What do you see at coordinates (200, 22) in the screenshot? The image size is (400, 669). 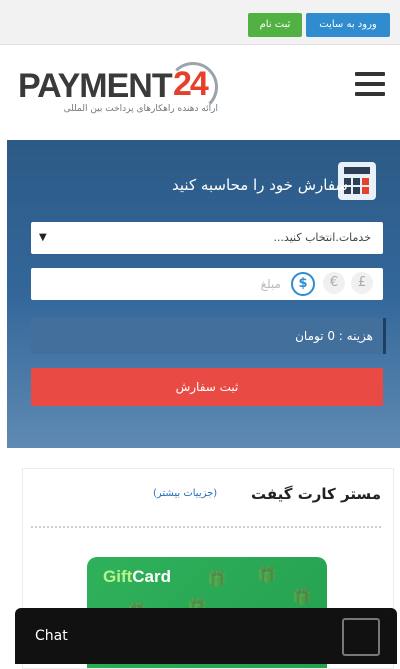 I see `top-bar: ثبت نام ورود به سایت` at bounding box center [200, 22].